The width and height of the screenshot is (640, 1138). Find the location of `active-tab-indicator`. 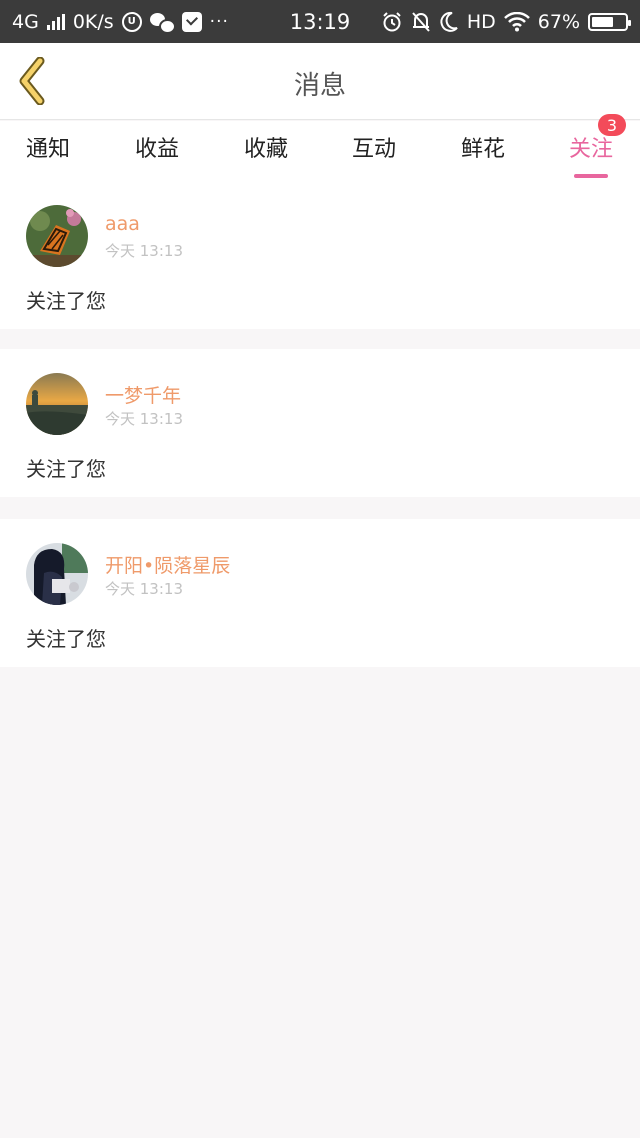

active-tab-indicator is located at coordinates (591, 176).